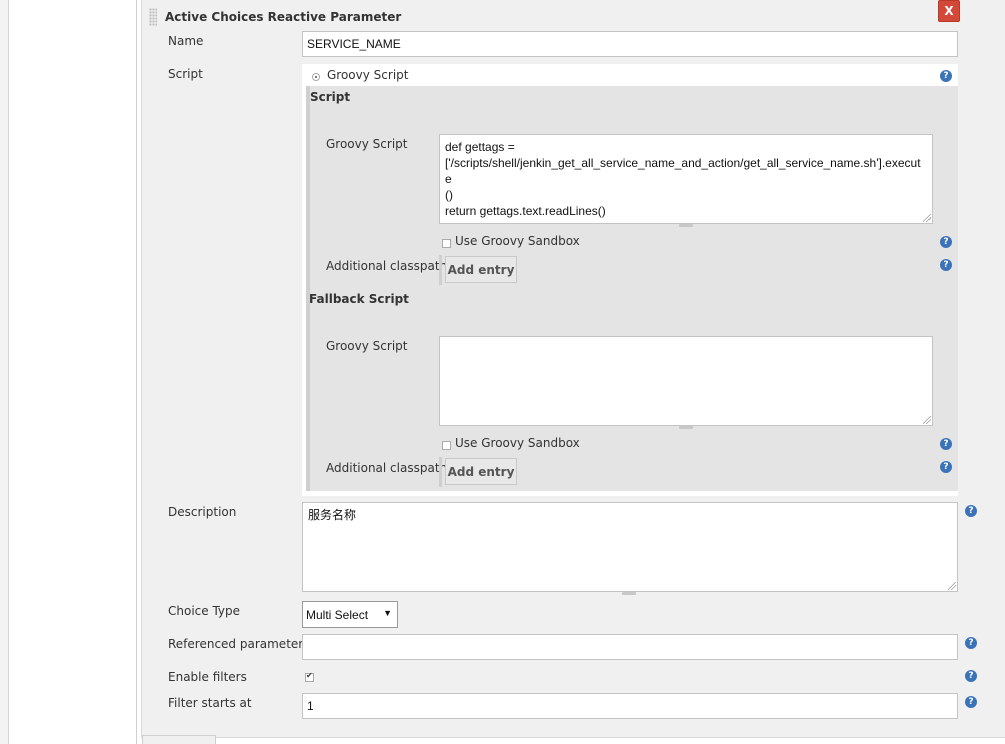 The height and width of the screenshot is (744, 1005). I want to click on fallback-sandbox-help-icon: ?, so click(946, 444).